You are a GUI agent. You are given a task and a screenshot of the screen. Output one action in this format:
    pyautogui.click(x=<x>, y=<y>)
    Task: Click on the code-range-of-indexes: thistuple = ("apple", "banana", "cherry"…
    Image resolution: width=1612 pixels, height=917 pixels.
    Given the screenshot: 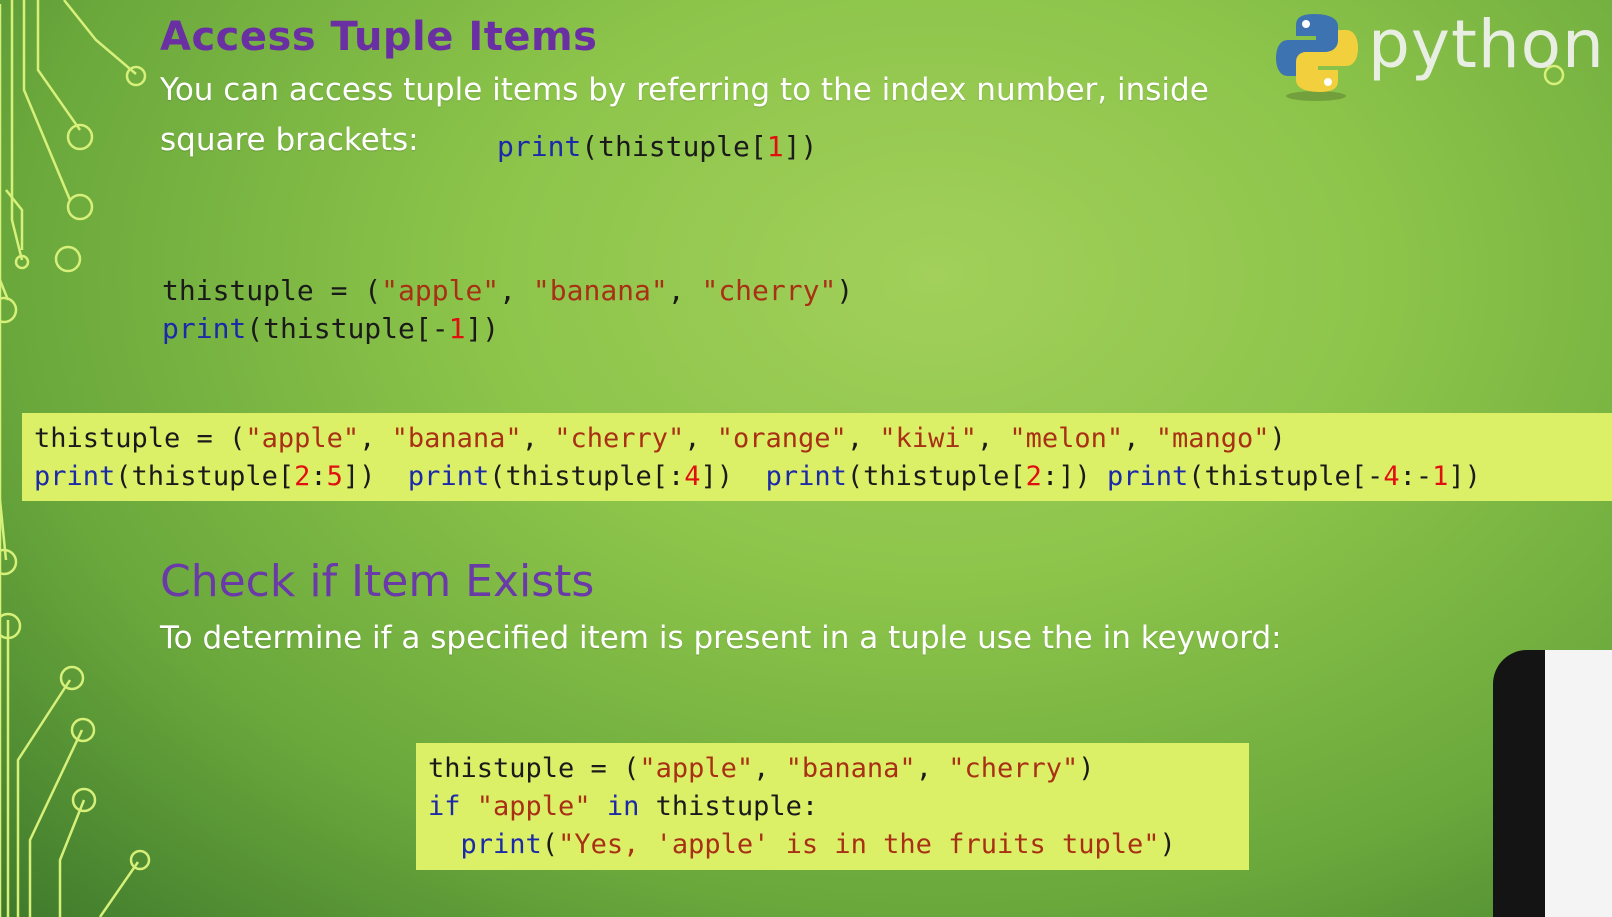 What is the action you would take?
    pyautogui.click(x=757, y=458)
    